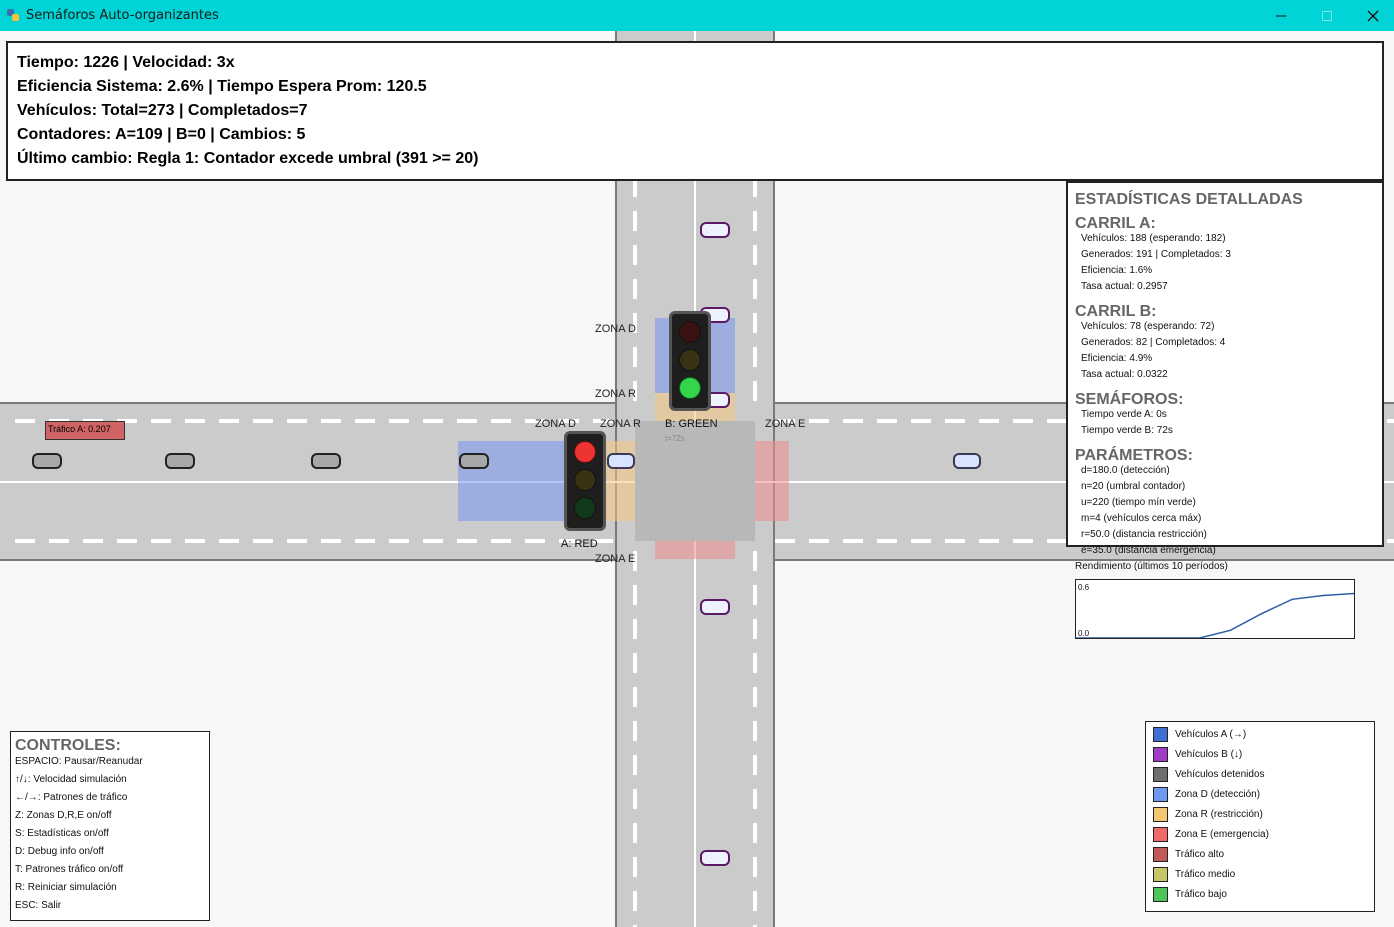  What do you see at coordinates (1209, 774) in the screenshot?
I see `legend-item-stopped: Vehículos detenidos` at bounding box center [1209, 774].